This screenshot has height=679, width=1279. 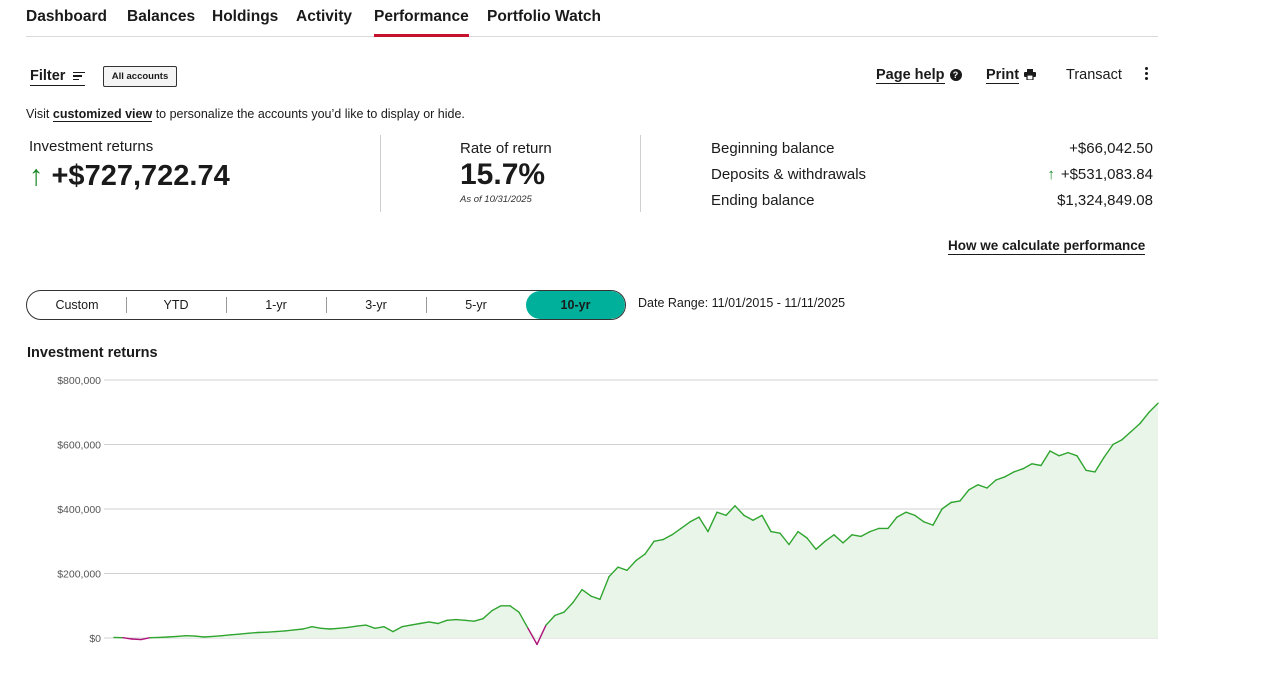 I want to click on print-label: Print, so click(x=1003, y=75).